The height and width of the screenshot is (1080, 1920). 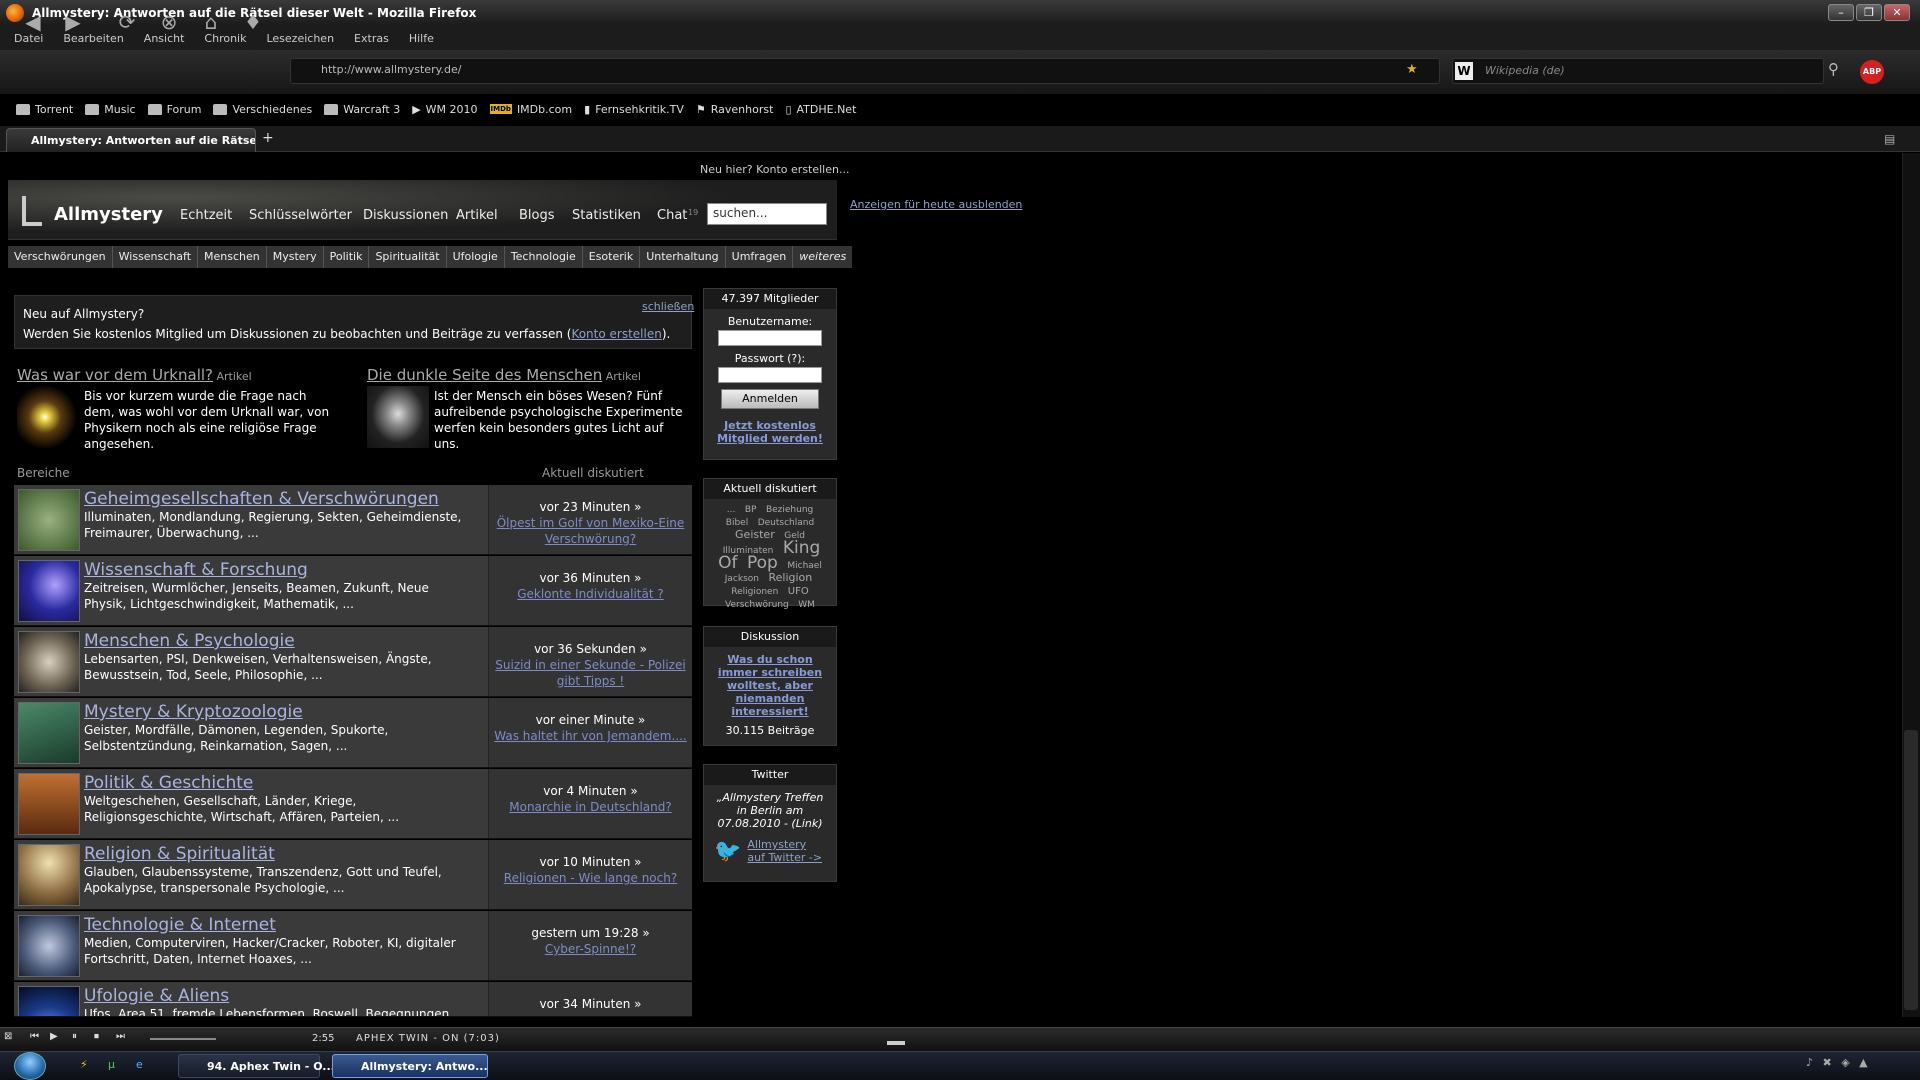 I want to click on section-title: Ufologie & Aliens, so click(x=156, y=996).